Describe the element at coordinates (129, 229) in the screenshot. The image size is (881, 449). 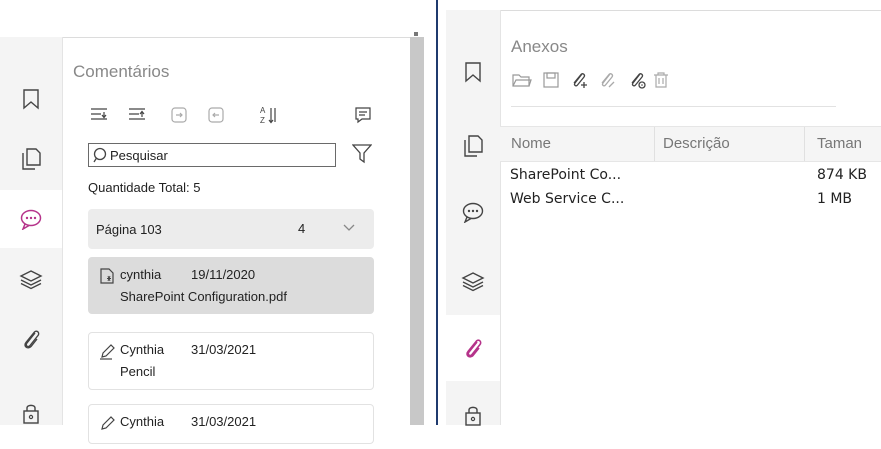
I see `page-group-label: Página 103` at that location.